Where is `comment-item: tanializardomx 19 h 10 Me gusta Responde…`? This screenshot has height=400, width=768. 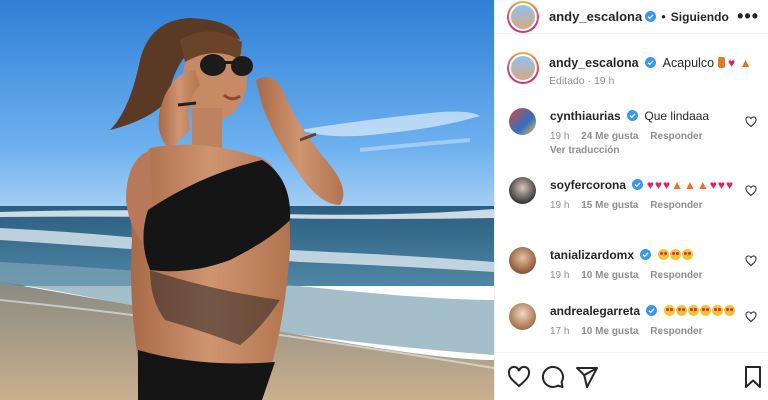 comment-item: tanializardomx 19 h 10 Me gusta Responde… is located at coordinates (635, 264).